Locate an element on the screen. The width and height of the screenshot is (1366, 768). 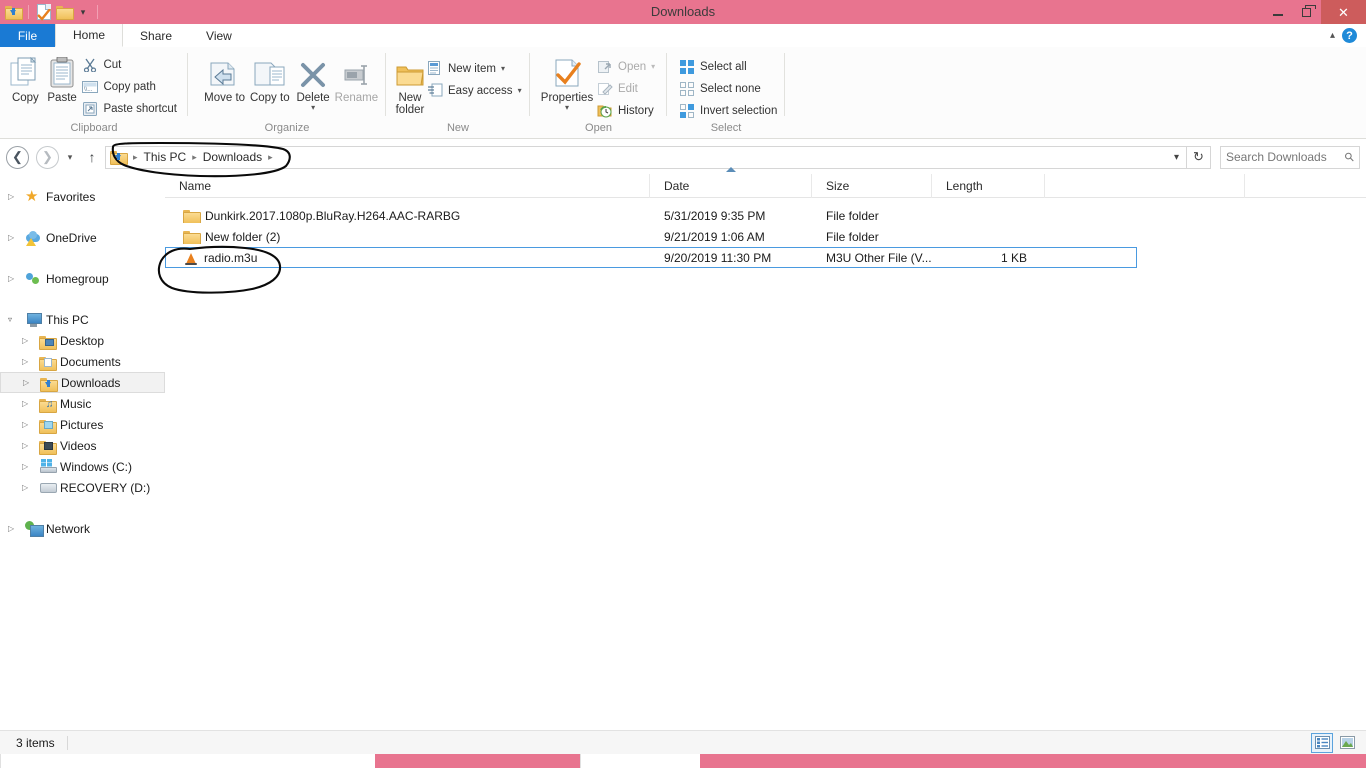
column-header-length: Length is located at coordinates (988, 185).